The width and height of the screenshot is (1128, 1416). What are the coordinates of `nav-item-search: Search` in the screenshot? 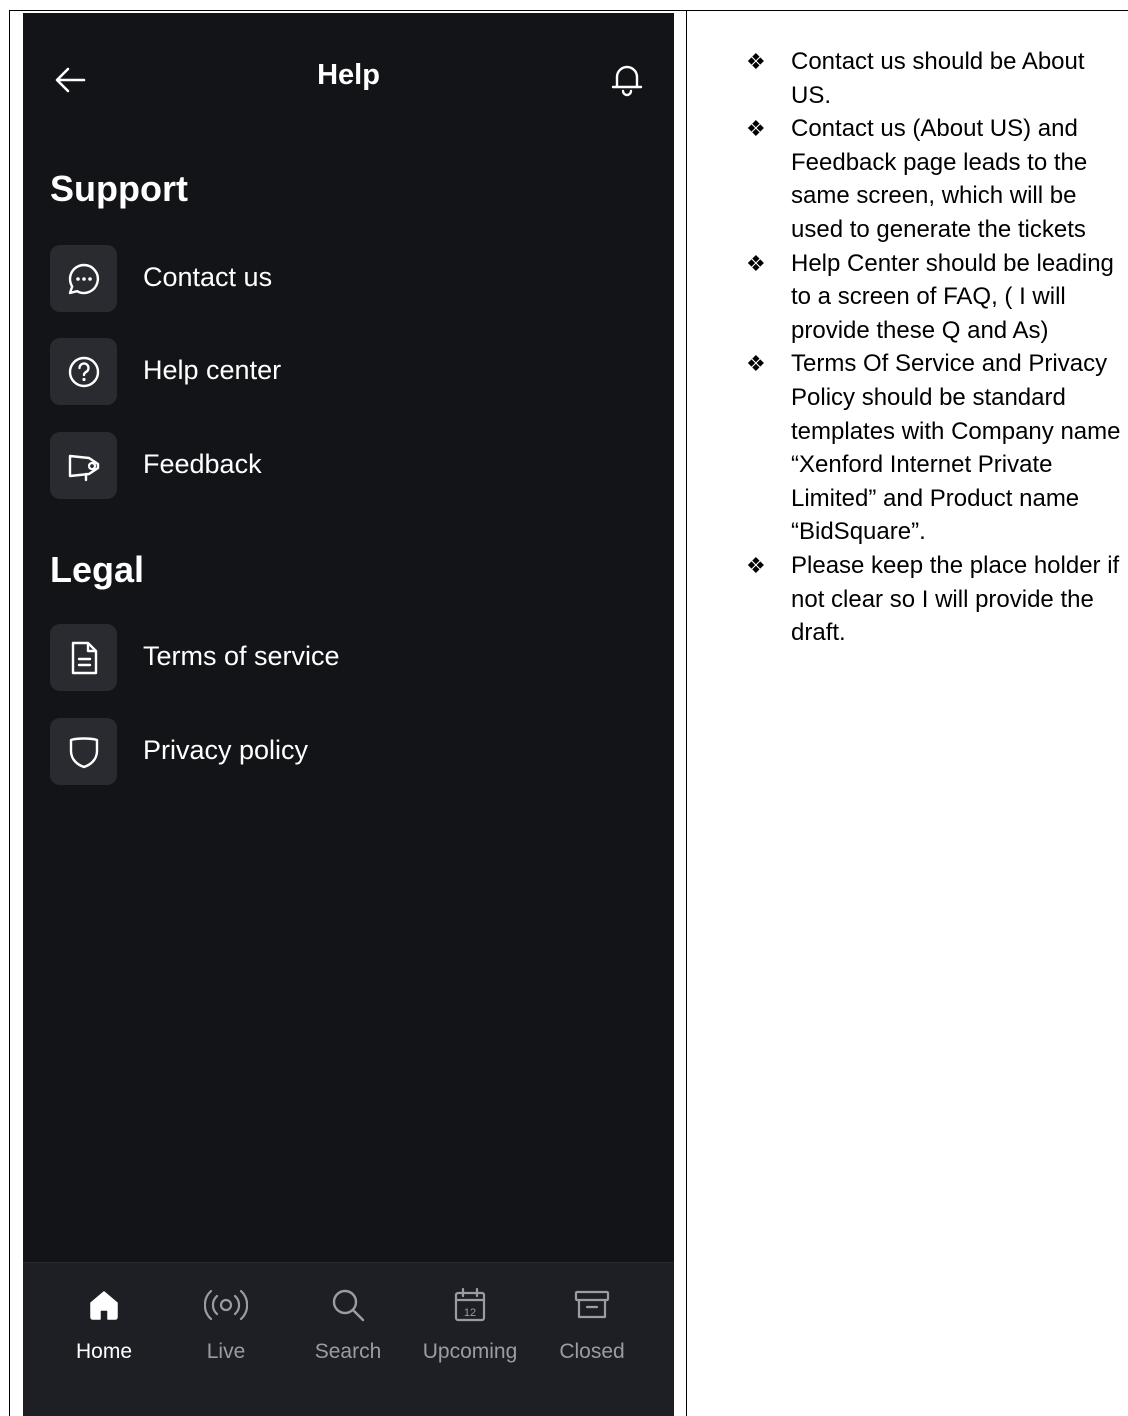 It's located at (348, 1323).